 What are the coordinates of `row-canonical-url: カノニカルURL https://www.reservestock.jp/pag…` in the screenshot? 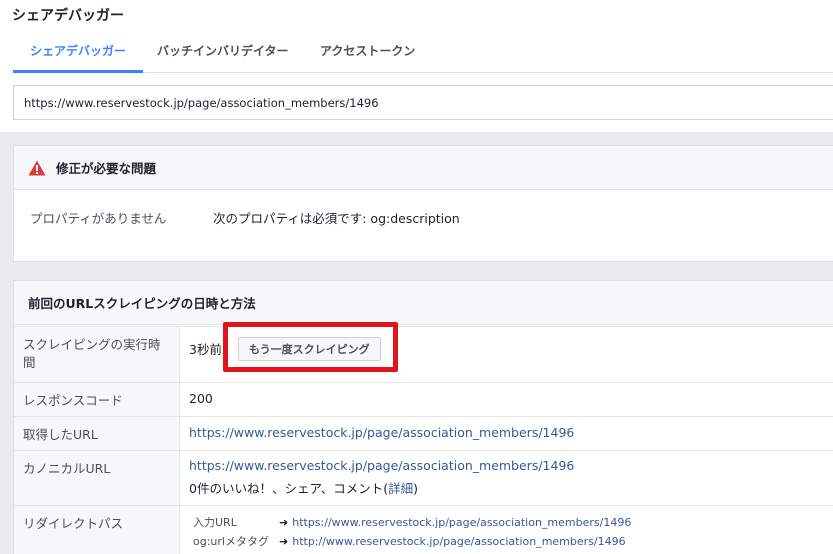 It's located at (423, 477).